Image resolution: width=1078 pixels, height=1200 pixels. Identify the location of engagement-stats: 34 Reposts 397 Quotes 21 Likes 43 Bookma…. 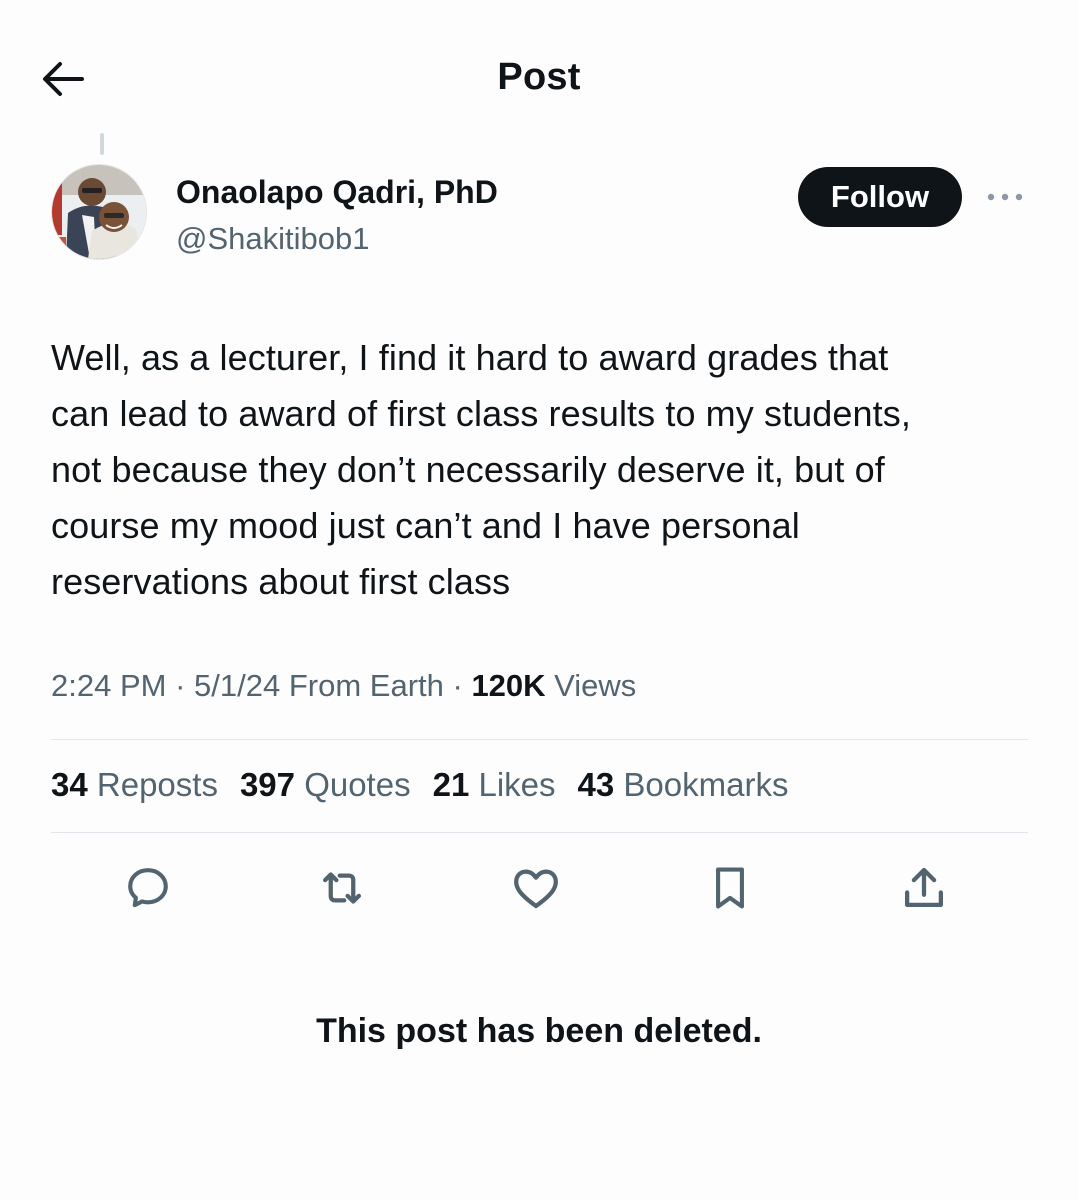
(430, 785).